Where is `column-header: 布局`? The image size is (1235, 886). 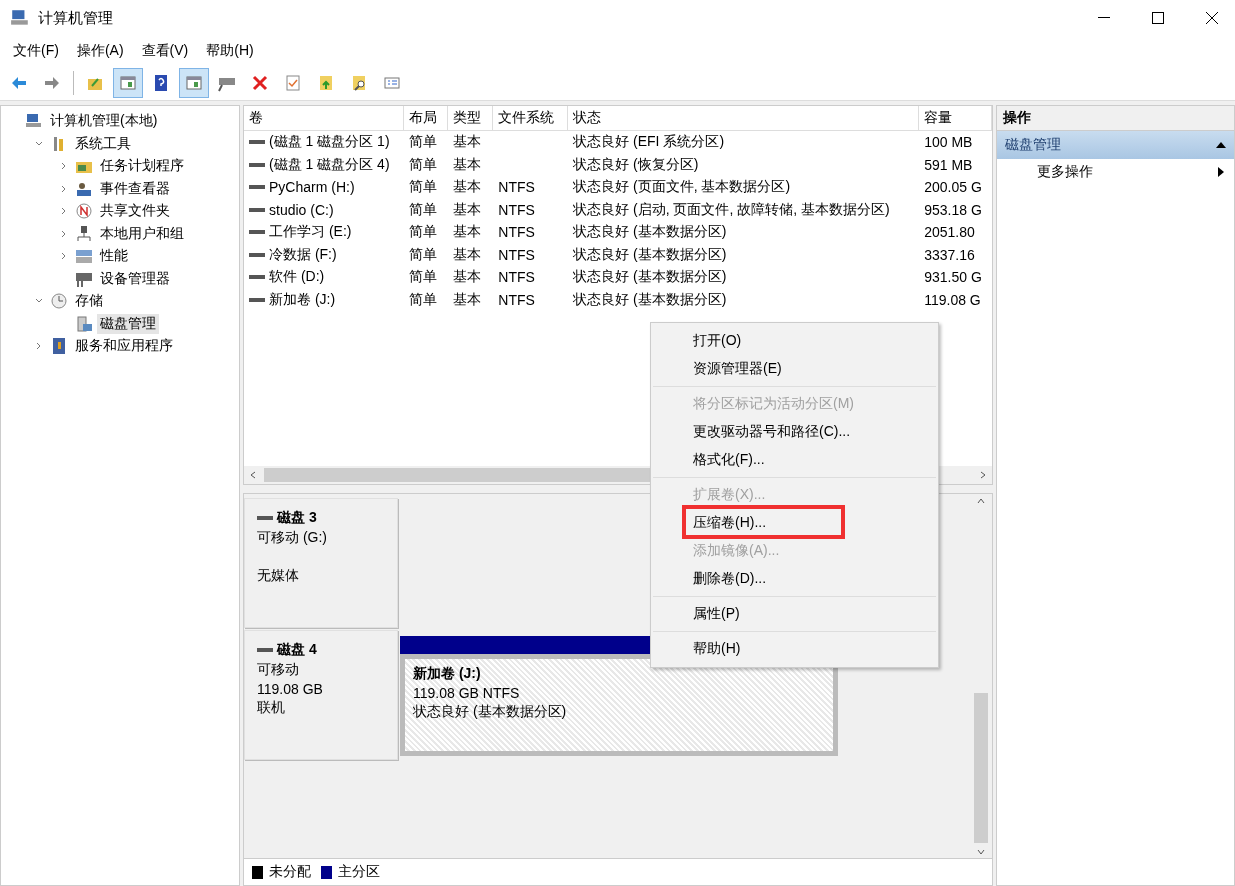
column-header: 布局 is located at coordinates (426, 118).